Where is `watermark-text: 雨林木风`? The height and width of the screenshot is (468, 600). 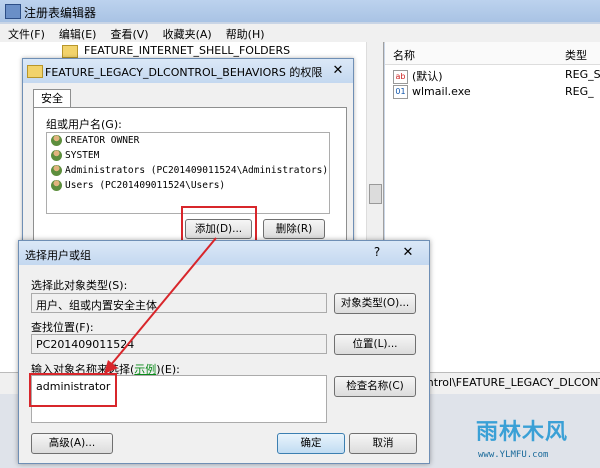
watermark-text: 雨林木风 is located at coordinates (522, 432).